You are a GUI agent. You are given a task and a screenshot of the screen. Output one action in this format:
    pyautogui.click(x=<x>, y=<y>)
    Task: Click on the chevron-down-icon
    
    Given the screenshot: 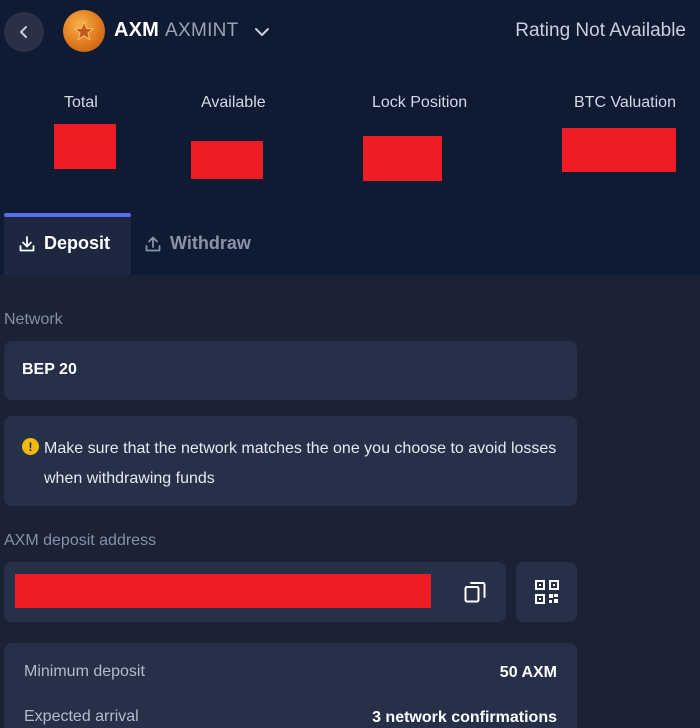 What is the action you would take?
    pyautogui.click(x=262, y=32)
    